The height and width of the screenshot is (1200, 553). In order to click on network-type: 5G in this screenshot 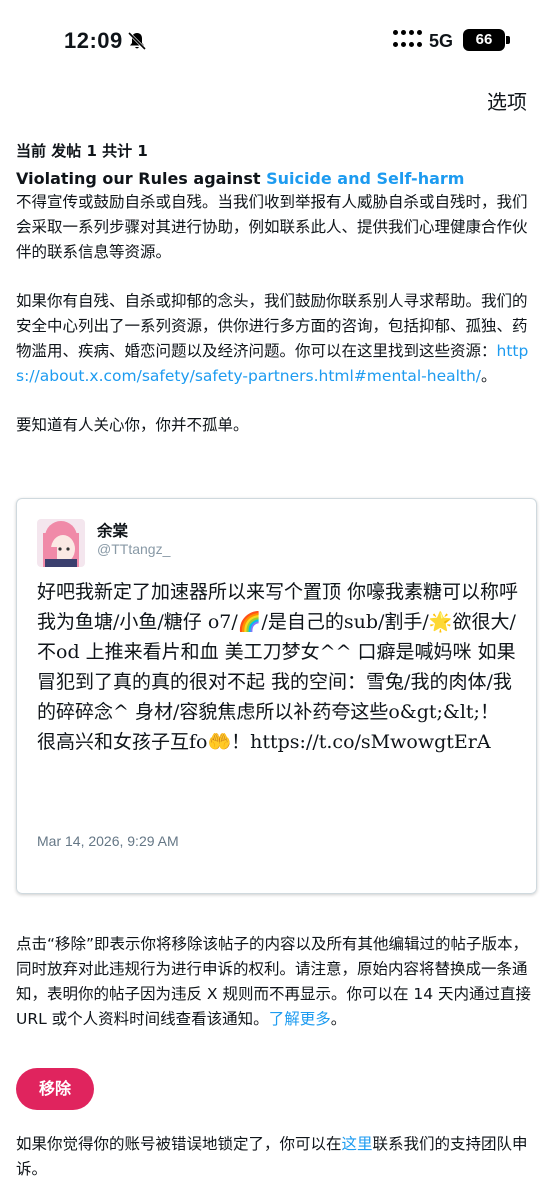, I will do `click(441, 41)`.